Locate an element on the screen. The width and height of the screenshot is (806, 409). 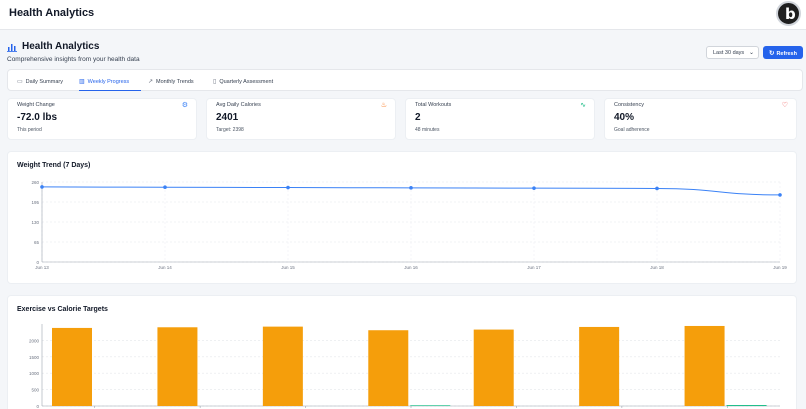
y-tick-label: 1000 is located at coordinates (34, 373).